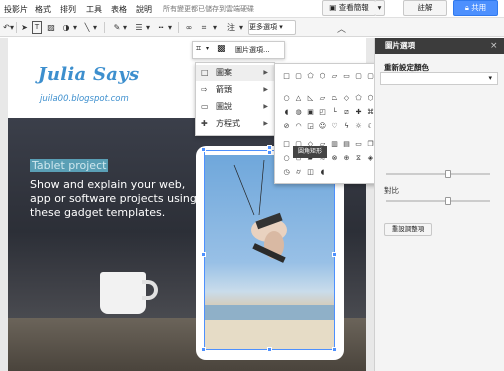  I want to click on select-icon: ➤, so click(24, 27).